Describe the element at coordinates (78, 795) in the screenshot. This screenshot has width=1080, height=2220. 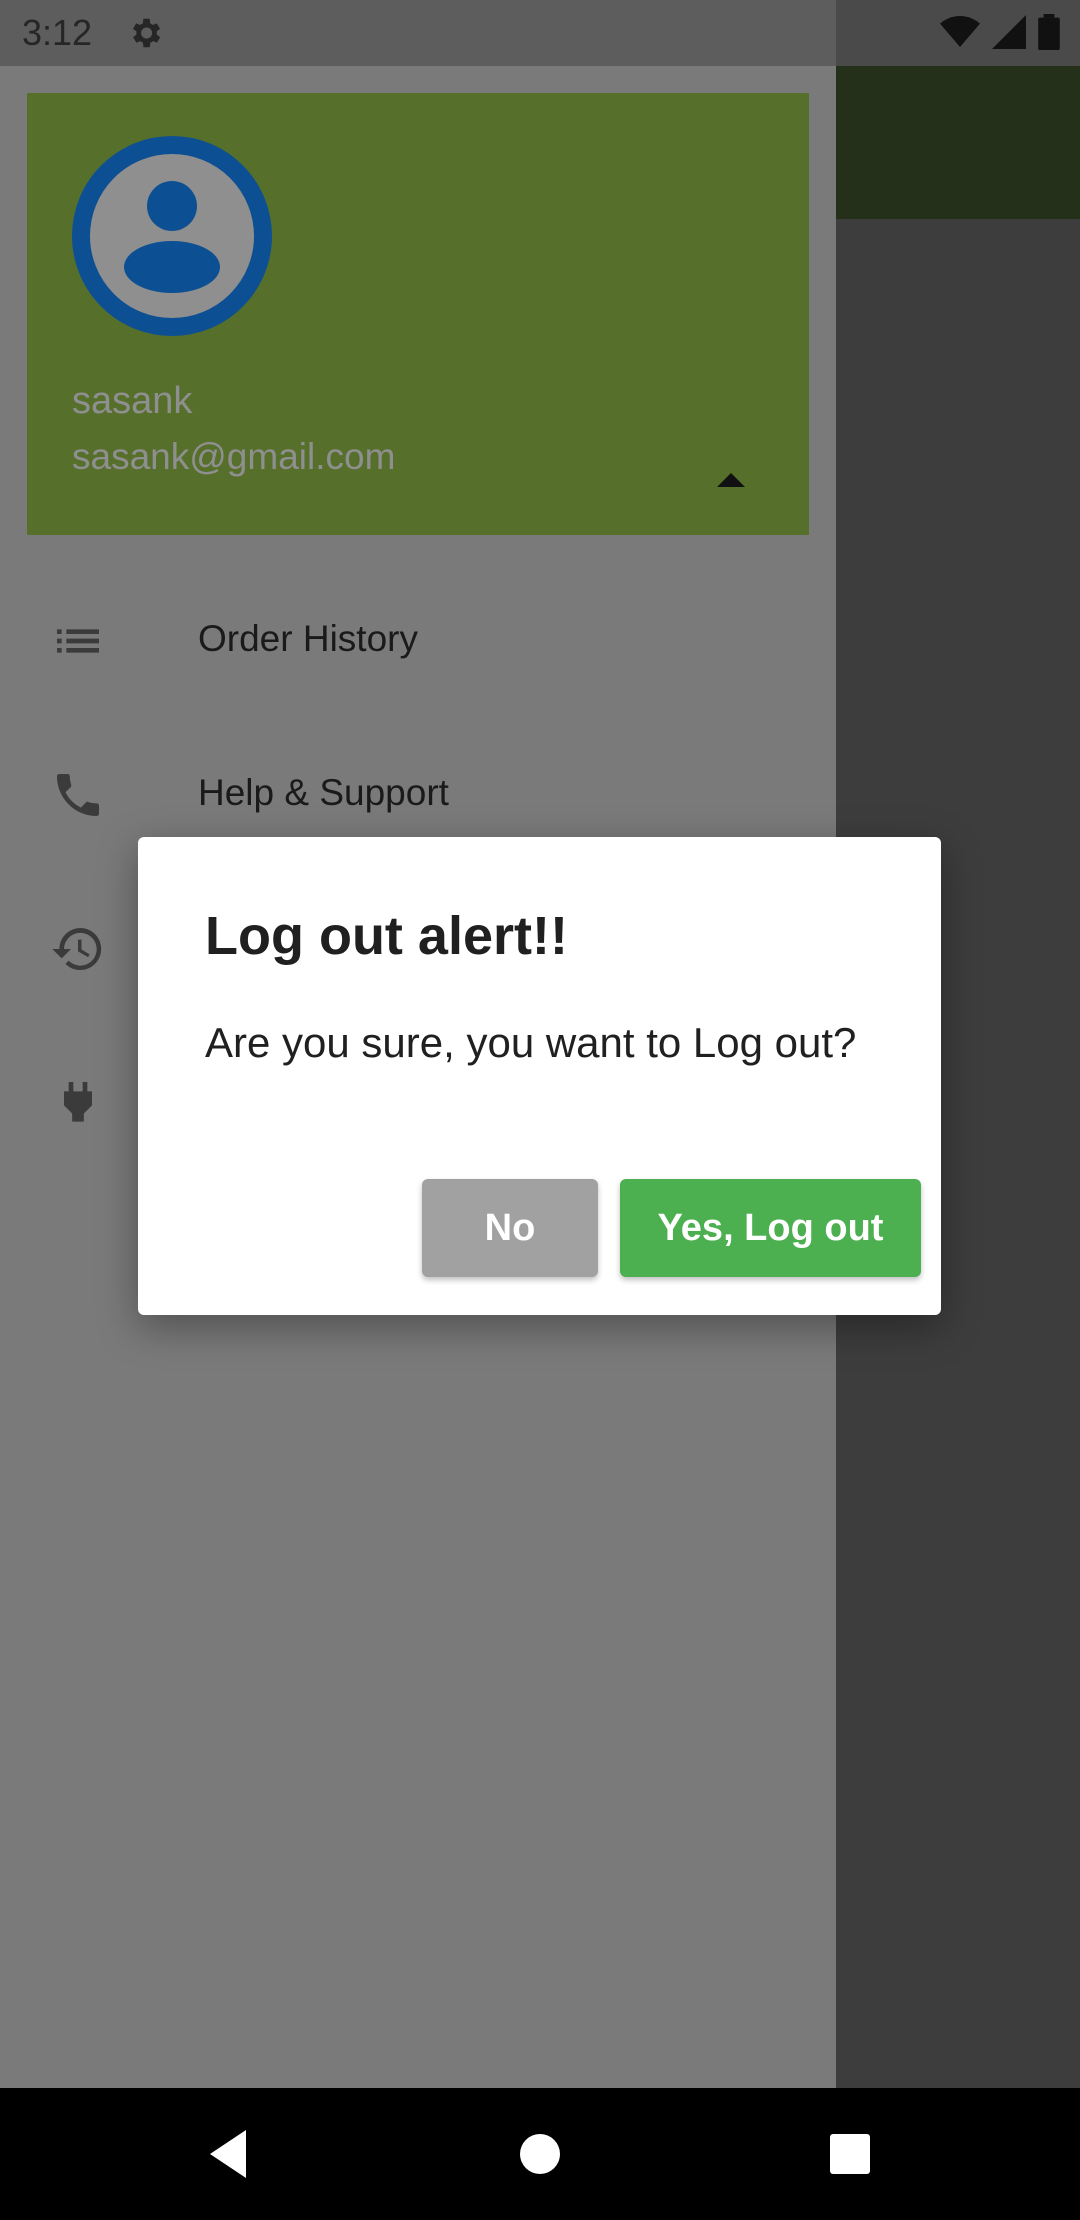
I see `phone-icon` at that location.